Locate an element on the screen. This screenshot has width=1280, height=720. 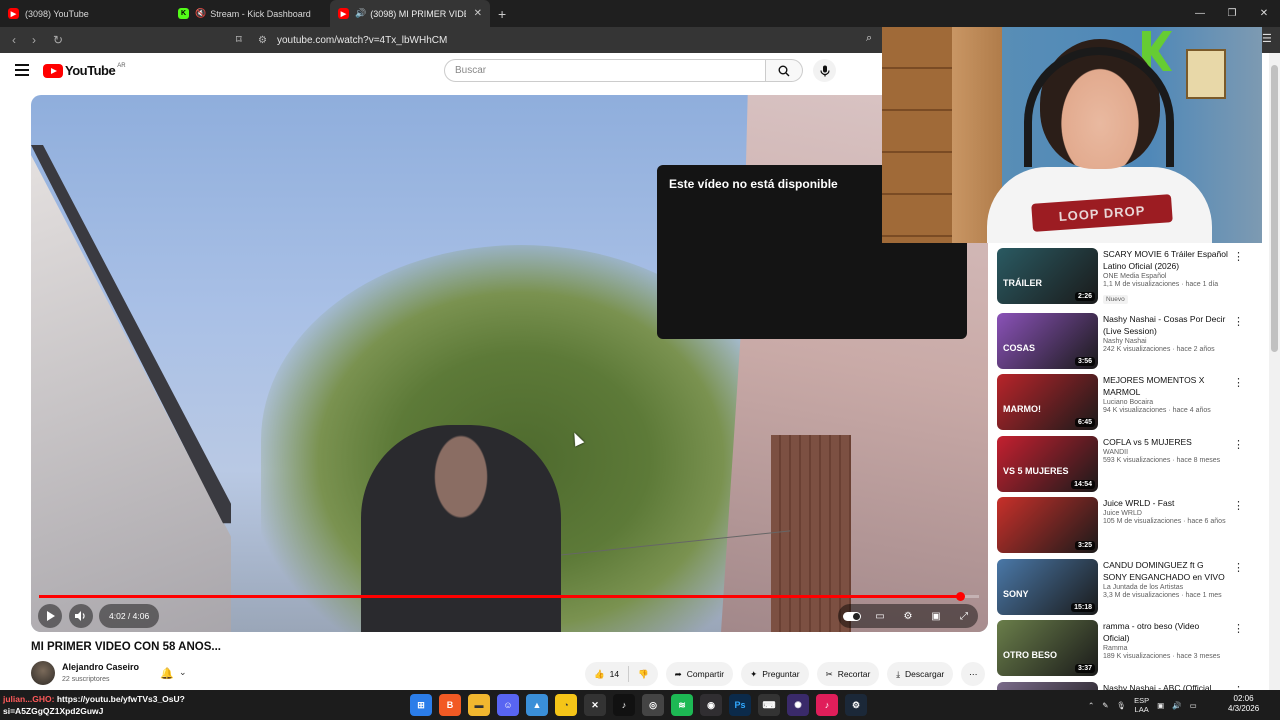
recommendation-thumbnail: TRÁILER 2:26 is located at coordinates (1047, 276).